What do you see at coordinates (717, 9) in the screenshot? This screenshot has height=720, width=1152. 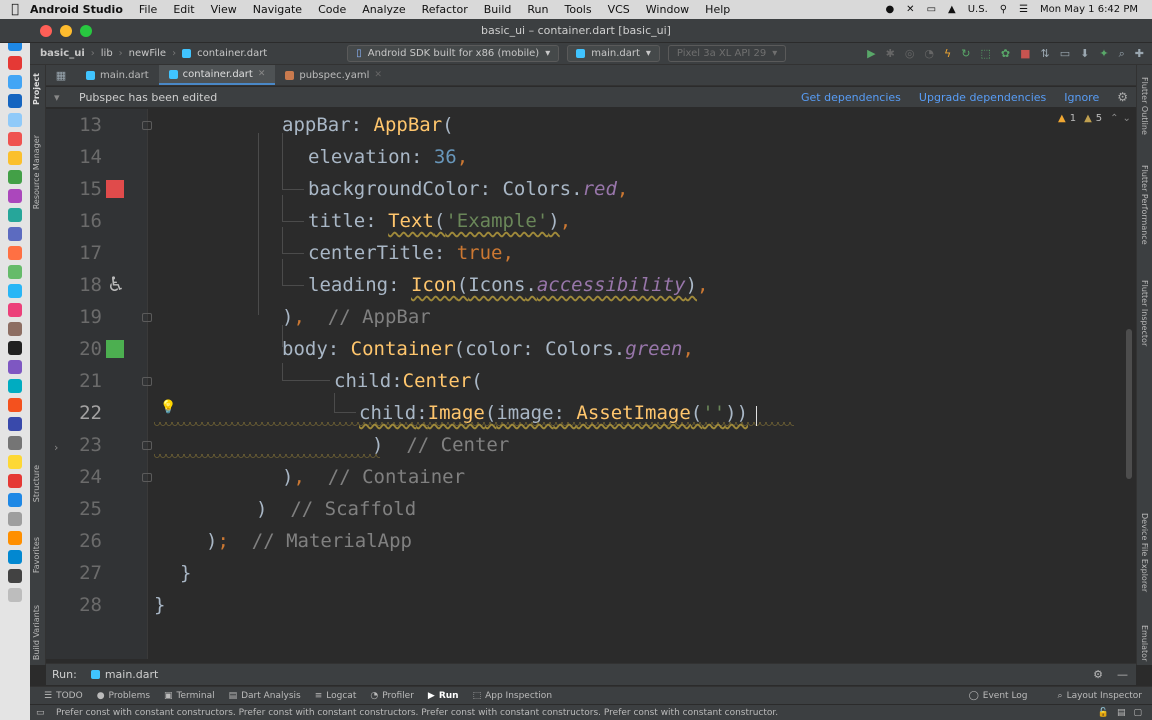 I see `menu-help: Help` at bounding box center [717, 9].